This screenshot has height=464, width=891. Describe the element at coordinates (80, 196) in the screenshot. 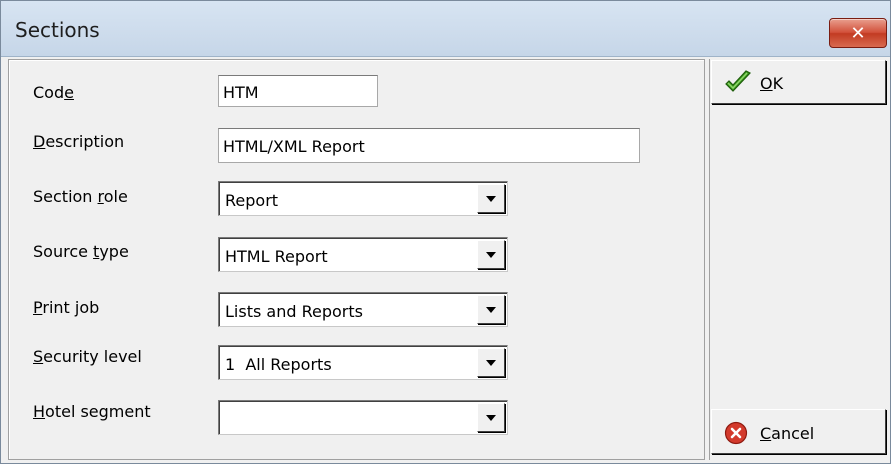

I see `section-role-label: Section role` at that location.